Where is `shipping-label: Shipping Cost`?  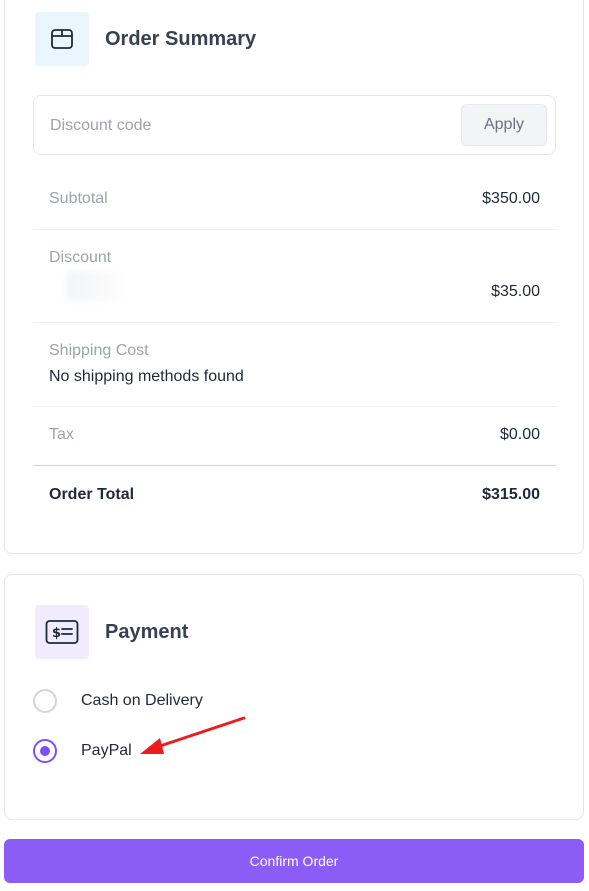 shipping-label: Shipping Cost is located at coordinates (99, 350).